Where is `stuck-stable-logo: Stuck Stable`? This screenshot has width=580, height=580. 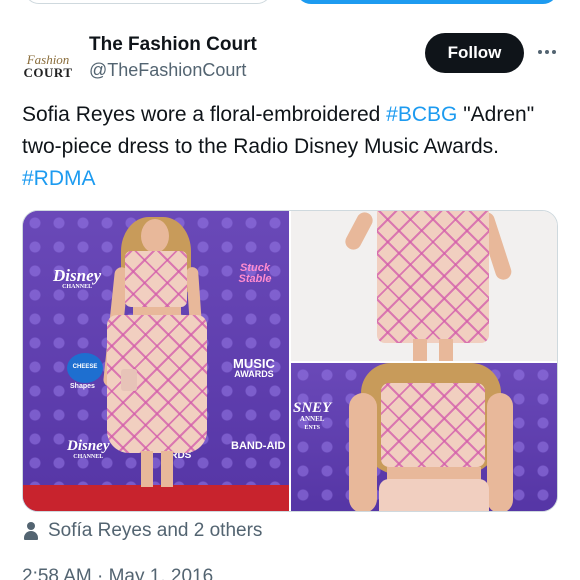 stuck-stable-logo: Stuck Stable is located at coordinates (255, 273).